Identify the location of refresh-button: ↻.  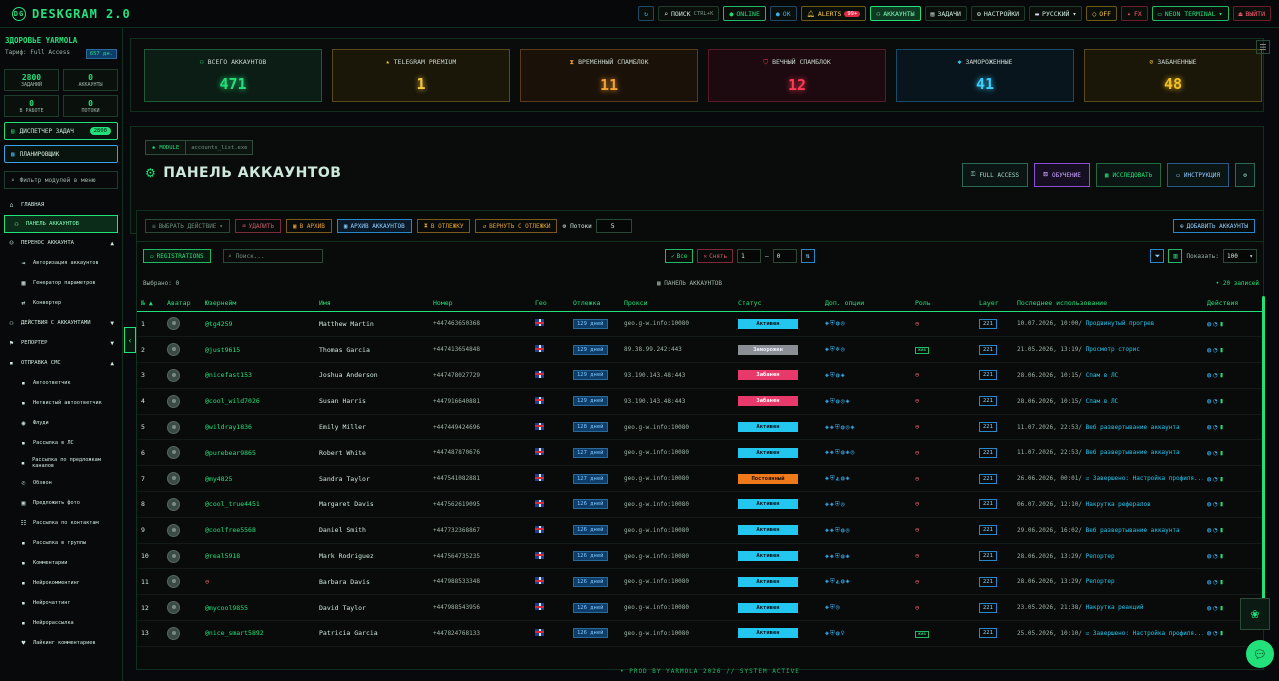
(646, 13).